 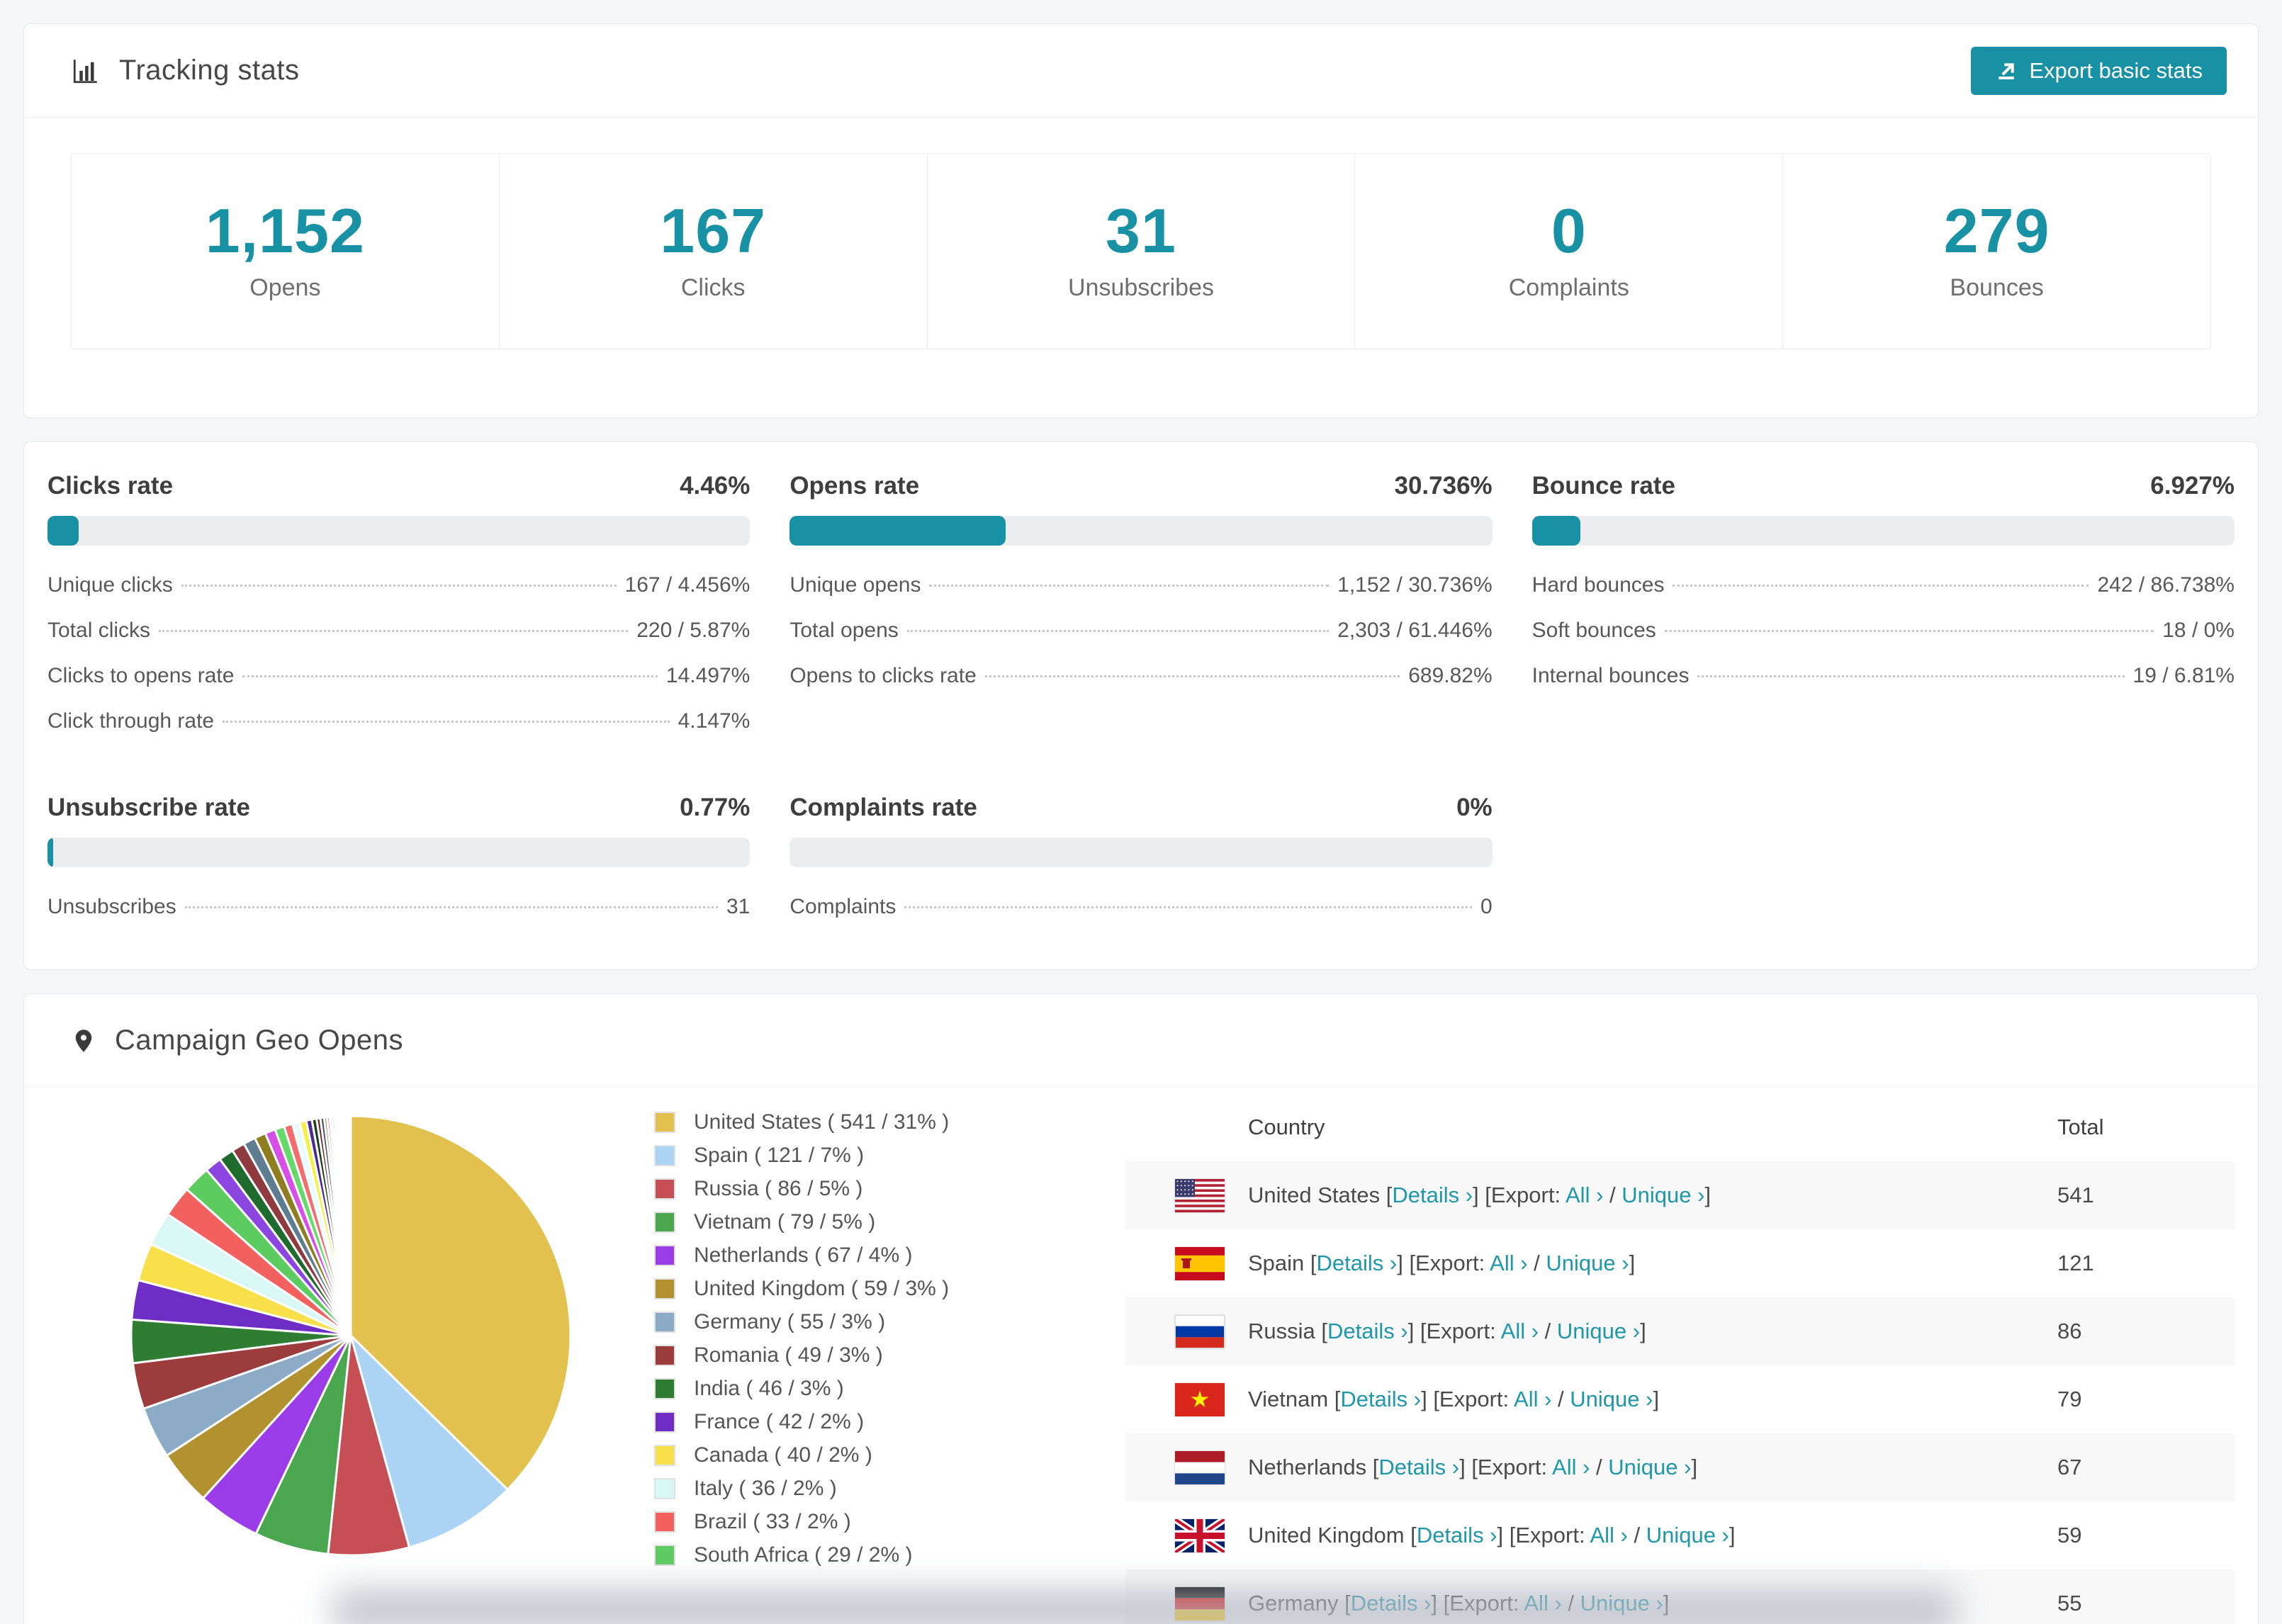 What do you see at coordinates (1141, 231) in the screenshot?
I see `summary-stat-value: 31` at bounding box center [1141, 231].